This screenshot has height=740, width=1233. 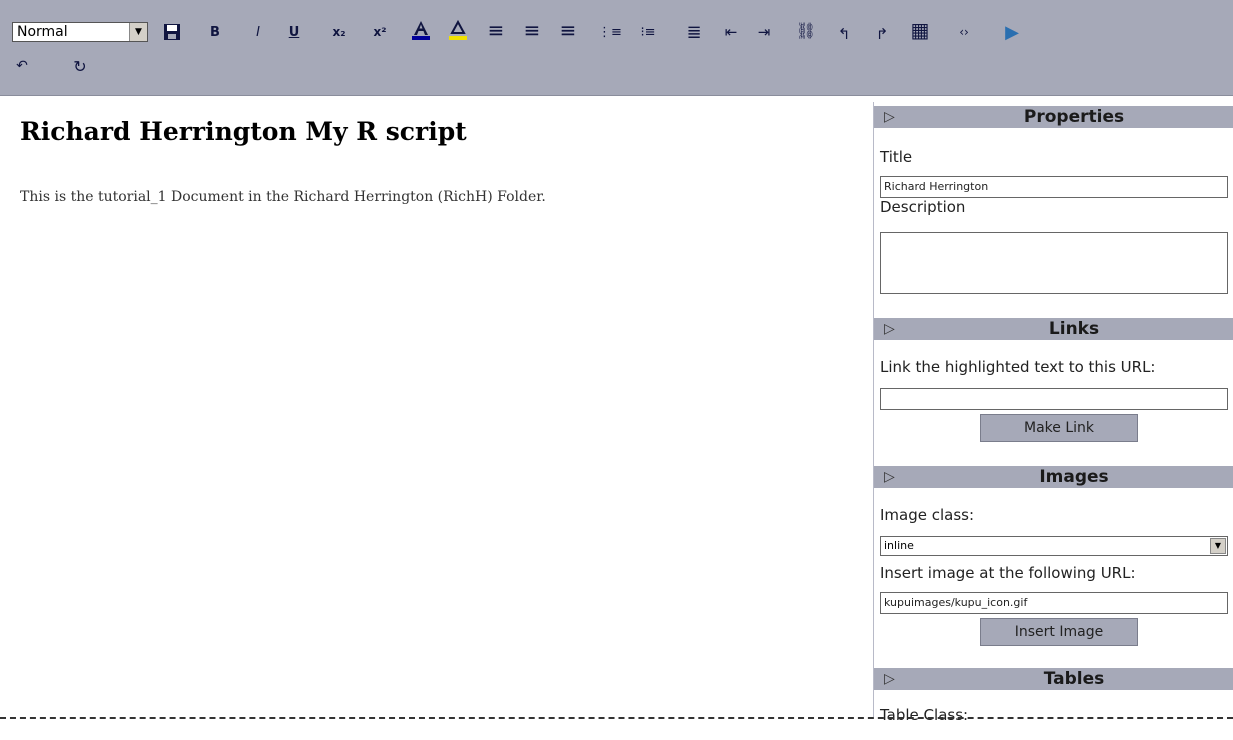 What do you see at coordinates (1054, 263) in the screenshot?
I see `description-field` at bounding box center [1054, 263].